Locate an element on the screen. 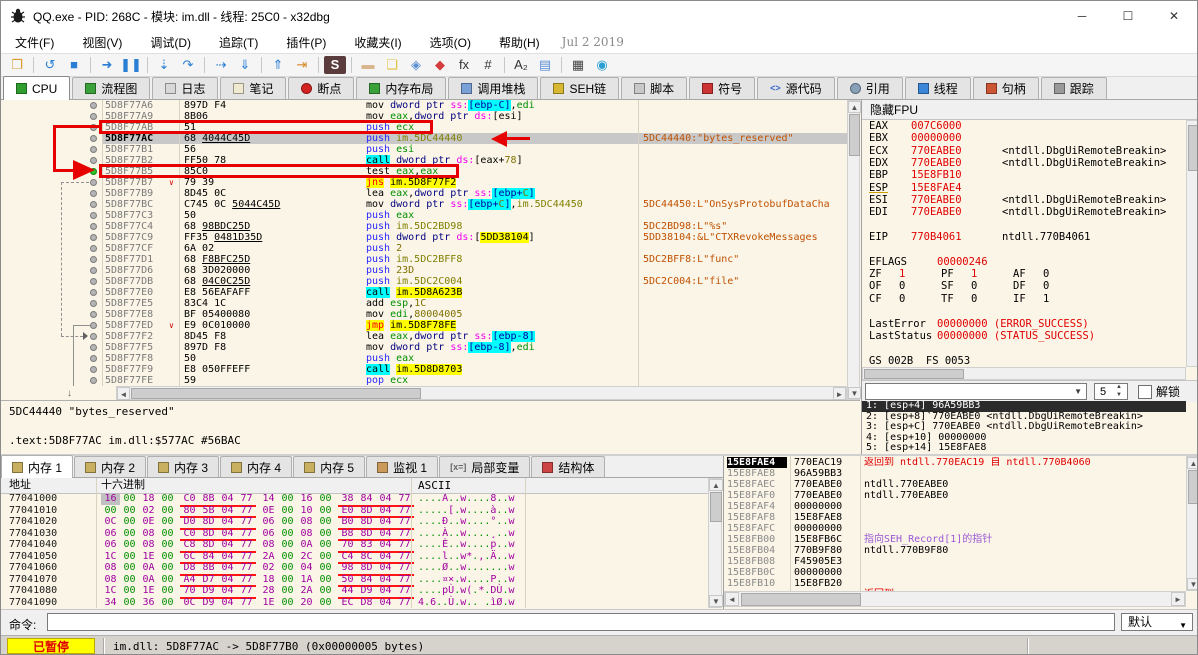 This screenshot has width=1198, height=655. calling-convention-select: 默认 (stdcall) ▼ is located at coordinates (976, 398).